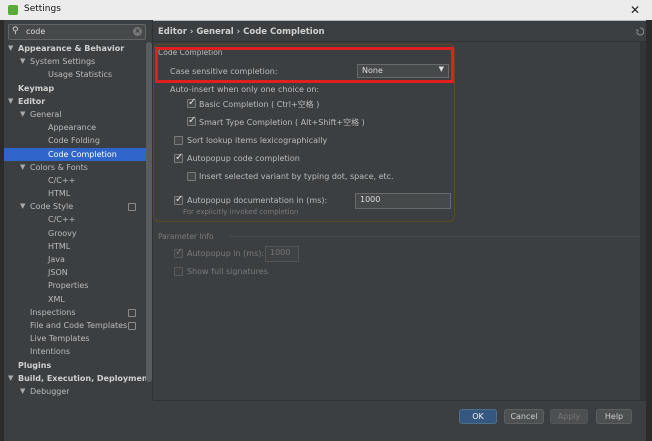  I want to click on autopopup-doc-checkbox, so click(178, 199).